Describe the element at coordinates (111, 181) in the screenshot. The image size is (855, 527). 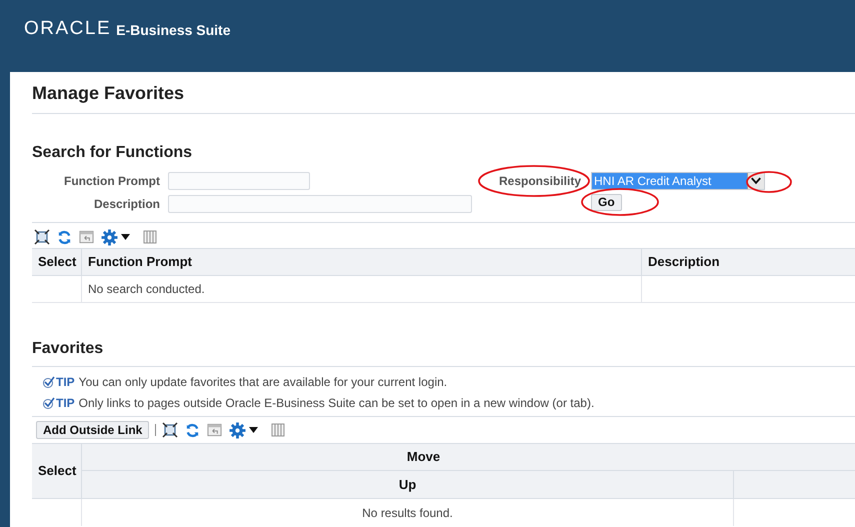
I see `field-label: Function Prompt` at that location.